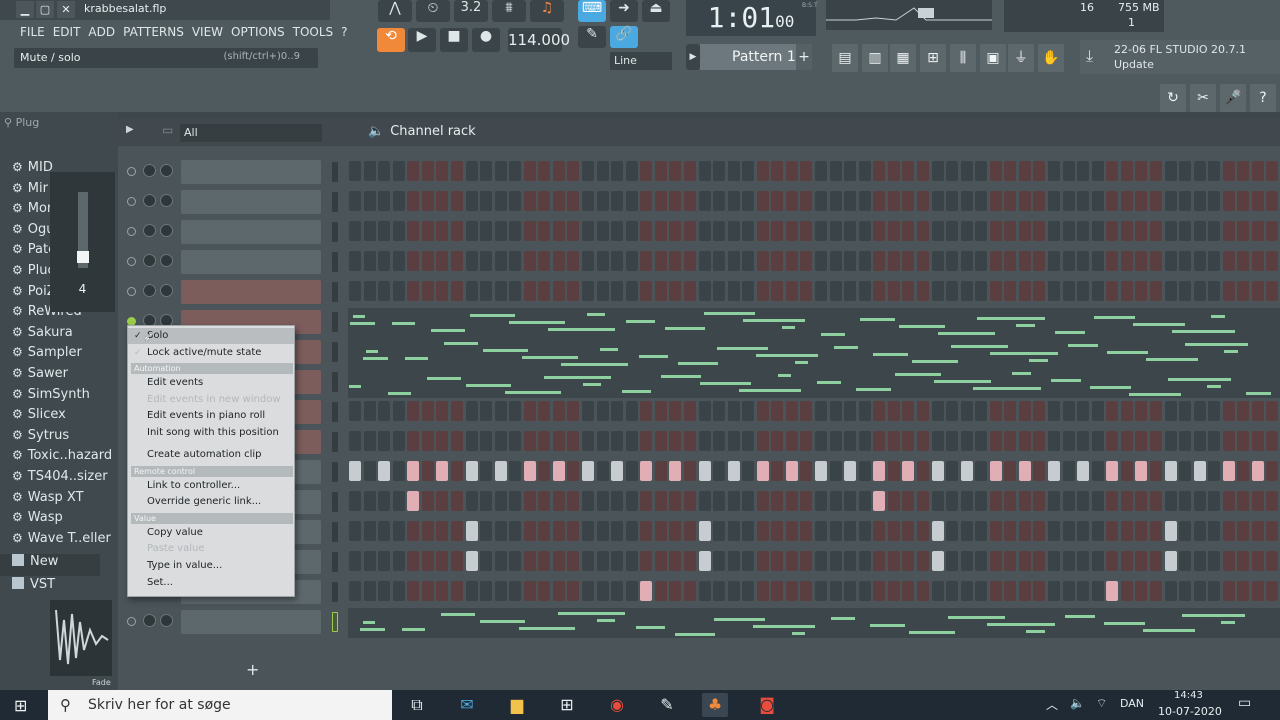  What do you see at coordinates (251, 172) in the screenshot?
I see `channel-name-button` at bounding box center [251, 172].